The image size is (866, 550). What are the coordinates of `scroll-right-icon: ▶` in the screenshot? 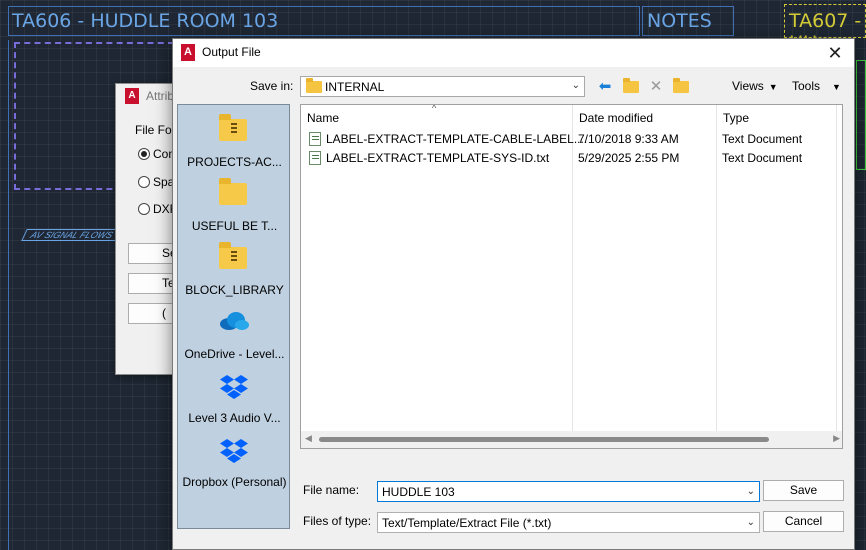 It's located at (836, 438).